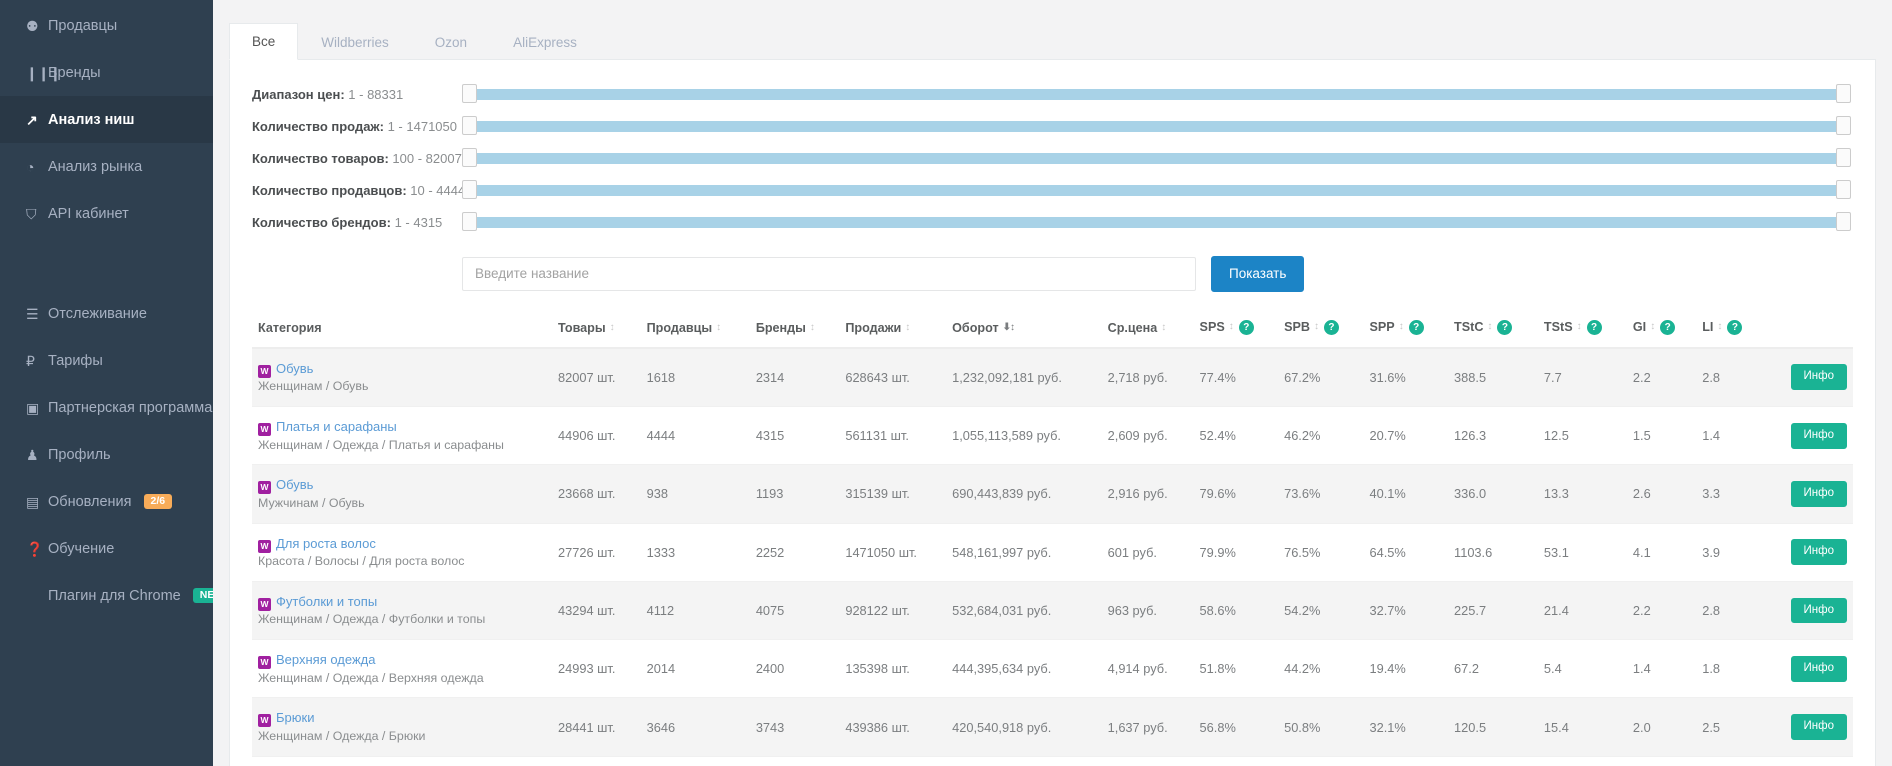  I want to click on sidebar-item-9: ♟ Профиль, so click(106, 454).